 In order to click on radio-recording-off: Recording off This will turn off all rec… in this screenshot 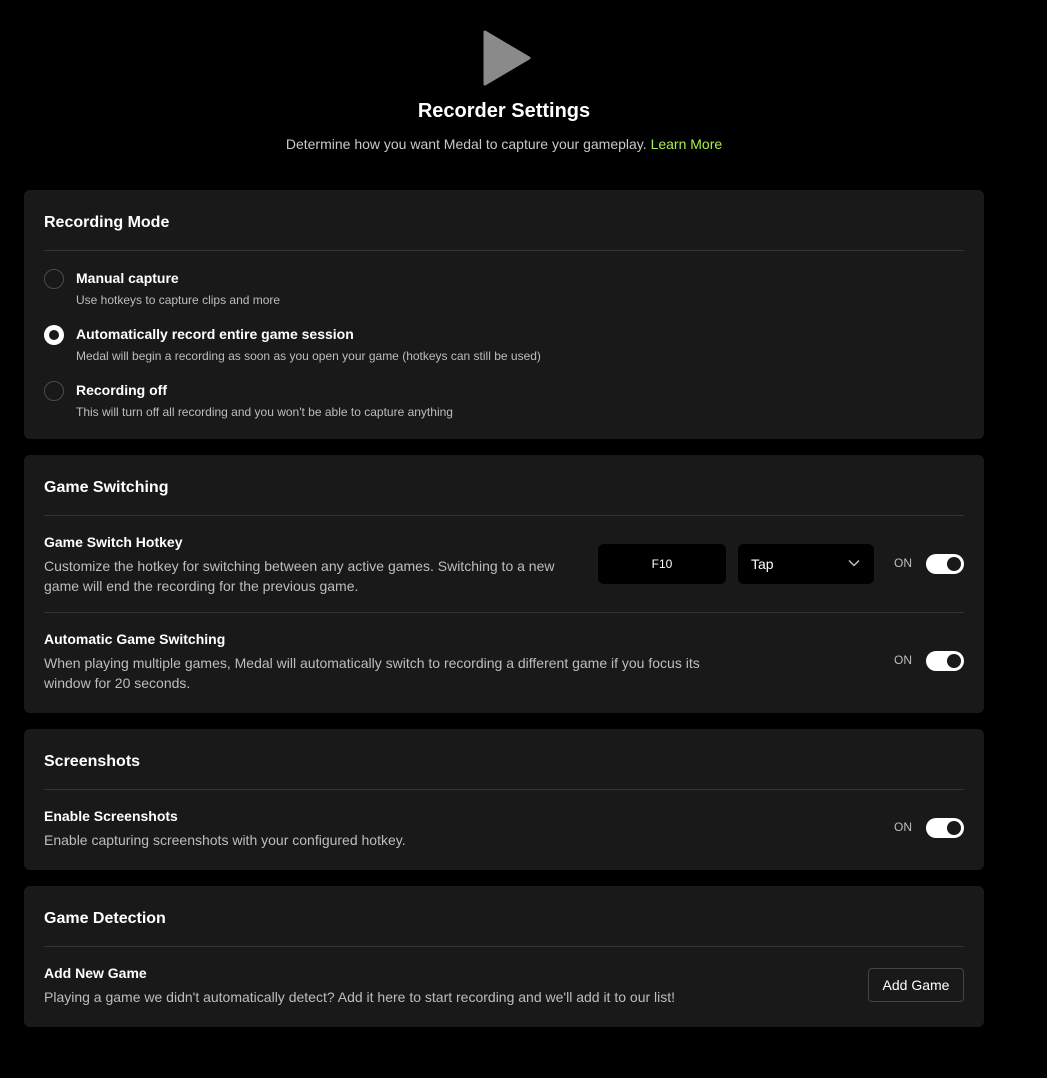, I will do `click(494, 404)`.